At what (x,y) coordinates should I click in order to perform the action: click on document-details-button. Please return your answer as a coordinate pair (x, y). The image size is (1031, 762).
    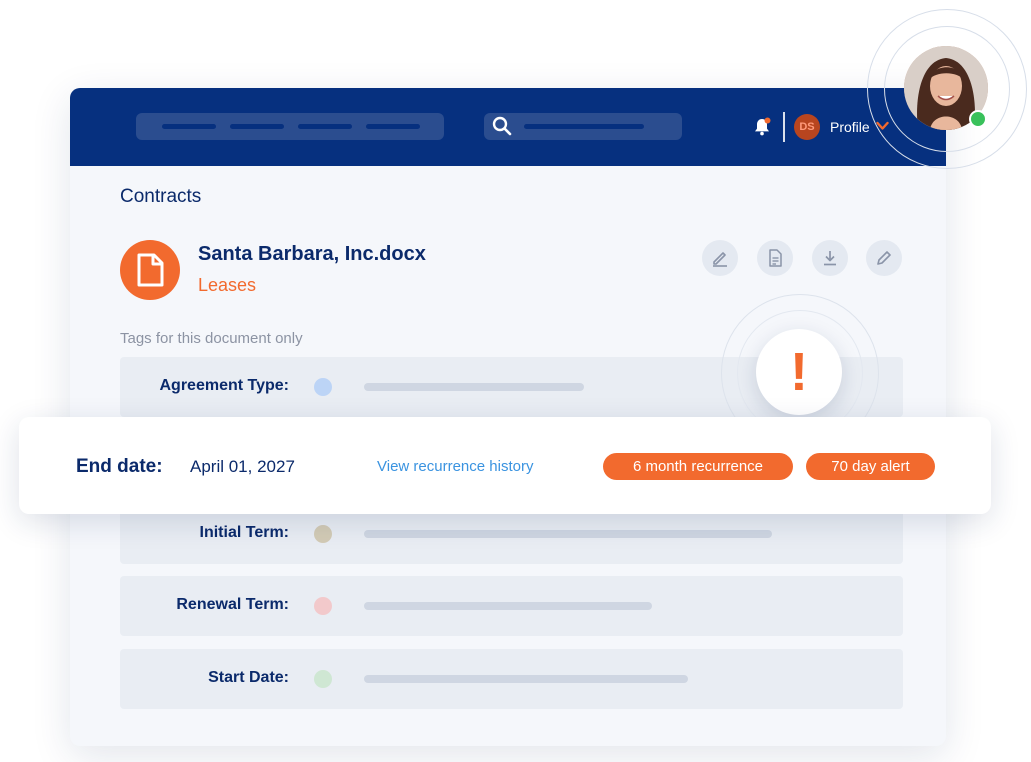
    Looking at the image, I should click on (775, 258).